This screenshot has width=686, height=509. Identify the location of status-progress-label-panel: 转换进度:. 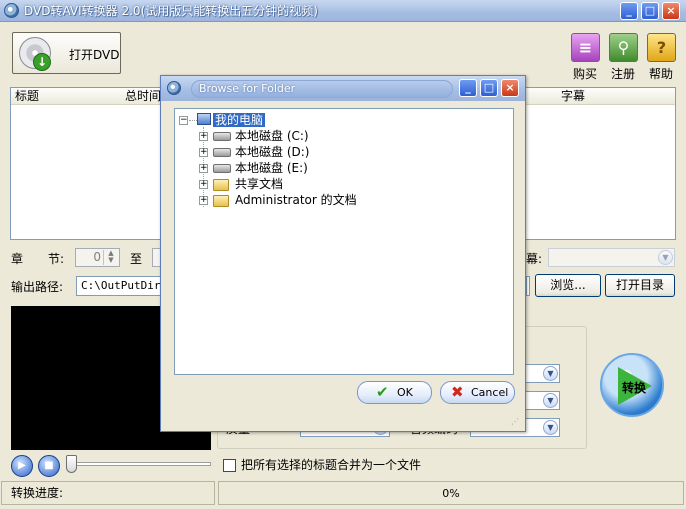
(108, 493).